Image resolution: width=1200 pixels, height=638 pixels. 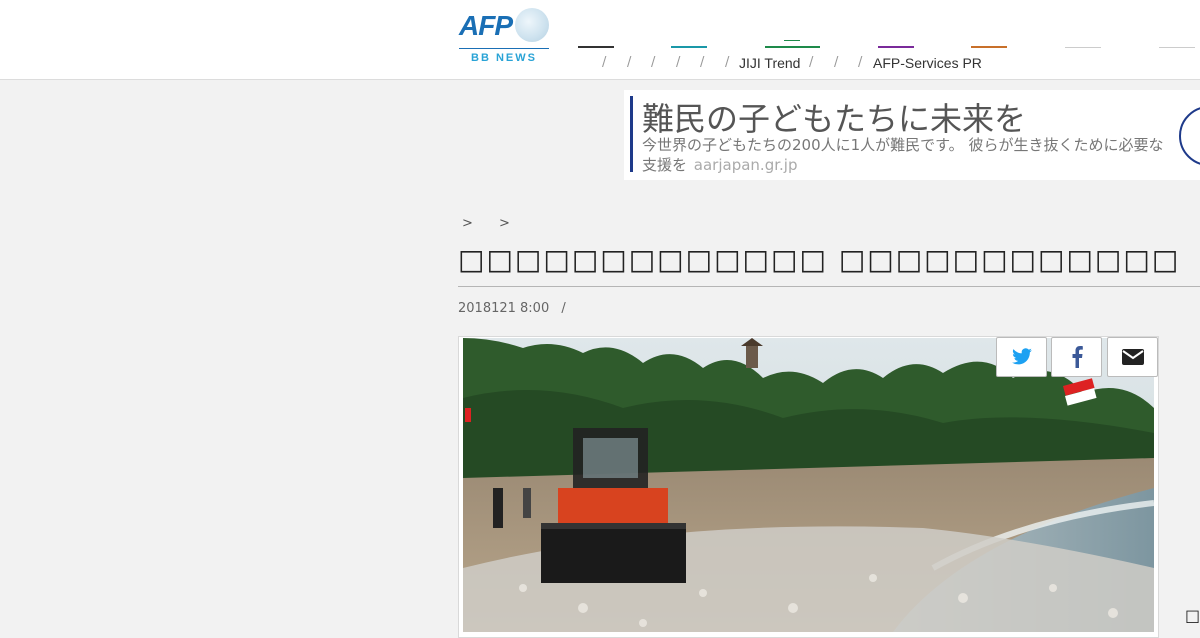 I want to click on globe-icon, so click(x=532, y=25).